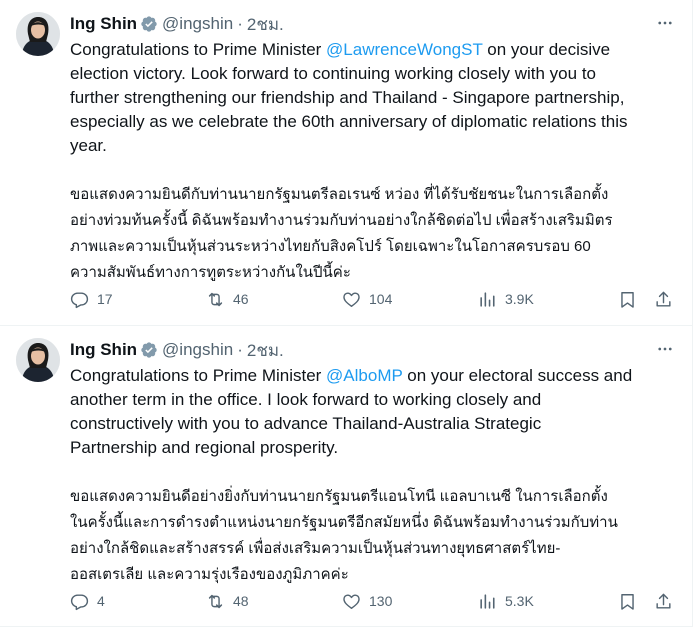 The height and width of the screenshot is (627, 700). What do you see at coordinates (241, 601) in the screenshot?
I see `repost-count: 48` at bounding box center [241, 601].